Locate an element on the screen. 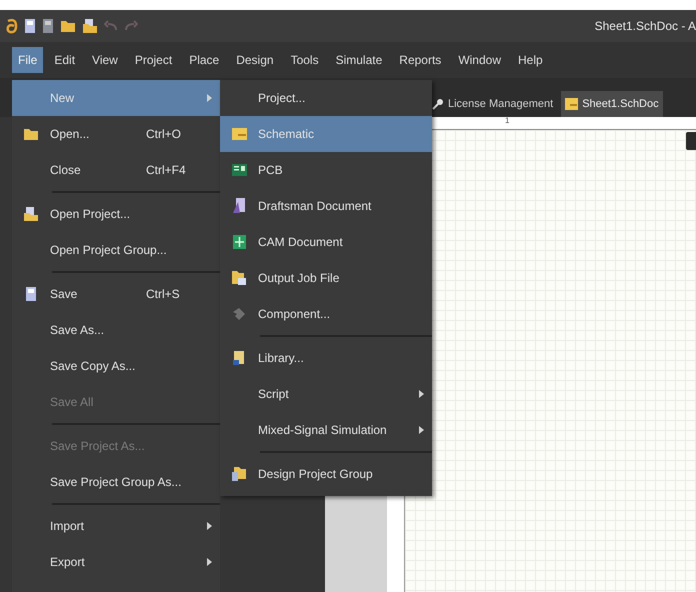 The image size is (696, 592). menu-item: View is located at coordinates (105, 60).